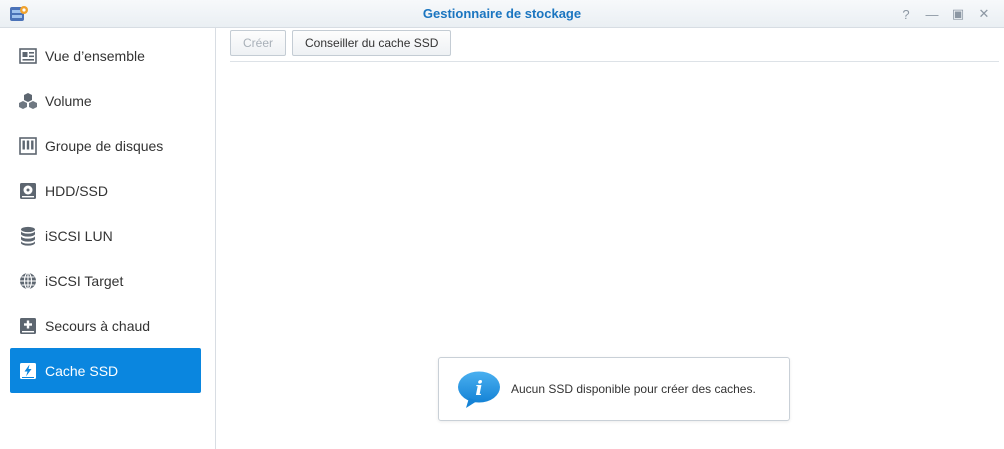 This screenshot has width=1004, height=449. I want to click on maximize-icon: ▣, so click(958, 14).